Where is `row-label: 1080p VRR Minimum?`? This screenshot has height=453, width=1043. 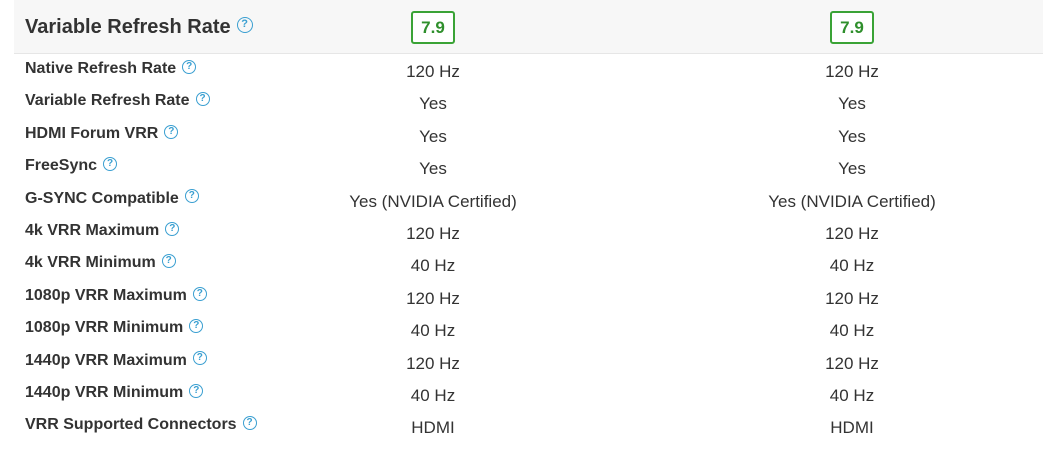 row-label: 1080p VRR Minimum? is located at coordinates (114, 327).